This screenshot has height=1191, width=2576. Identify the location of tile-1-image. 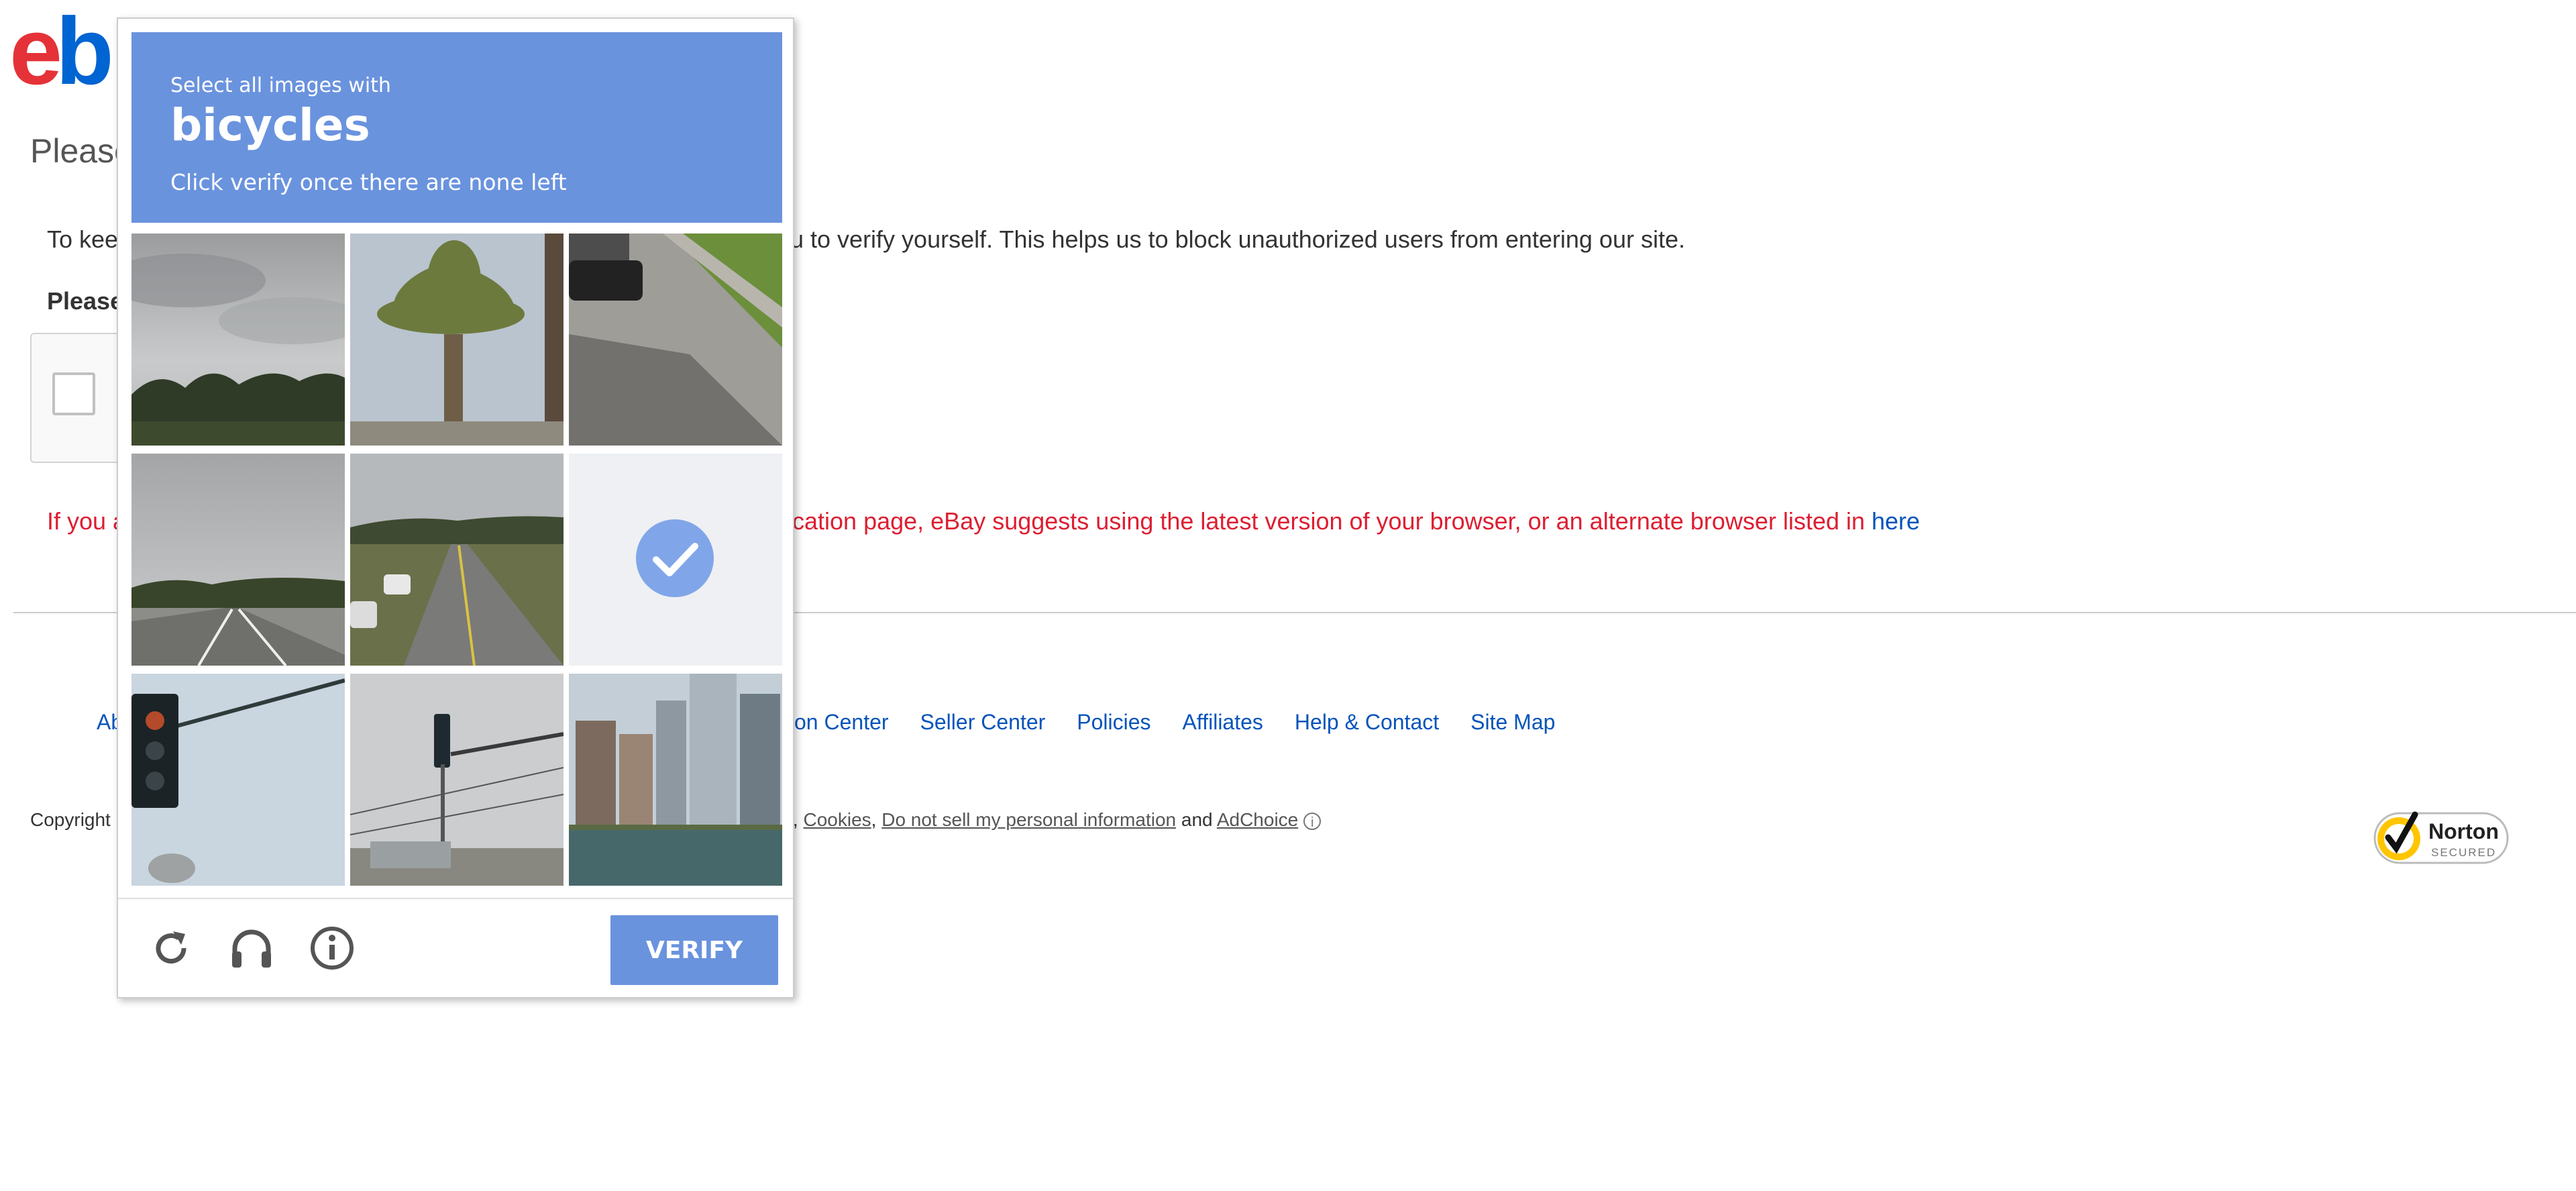
(238, 340).